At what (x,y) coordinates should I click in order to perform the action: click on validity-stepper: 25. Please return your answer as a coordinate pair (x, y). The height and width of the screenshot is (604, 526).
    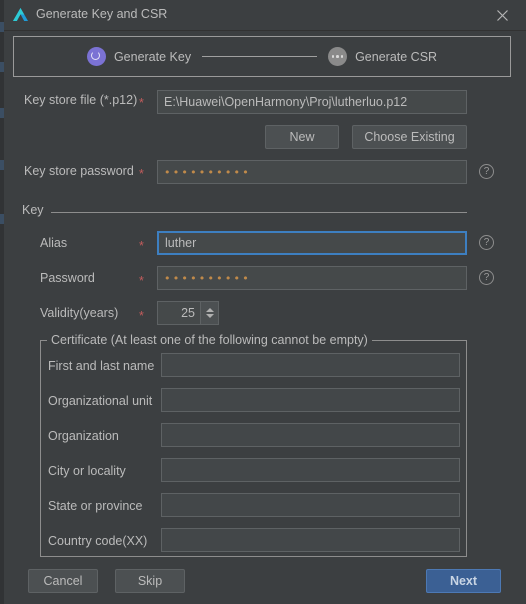
    Looking at the image, I should click on (188, 313).